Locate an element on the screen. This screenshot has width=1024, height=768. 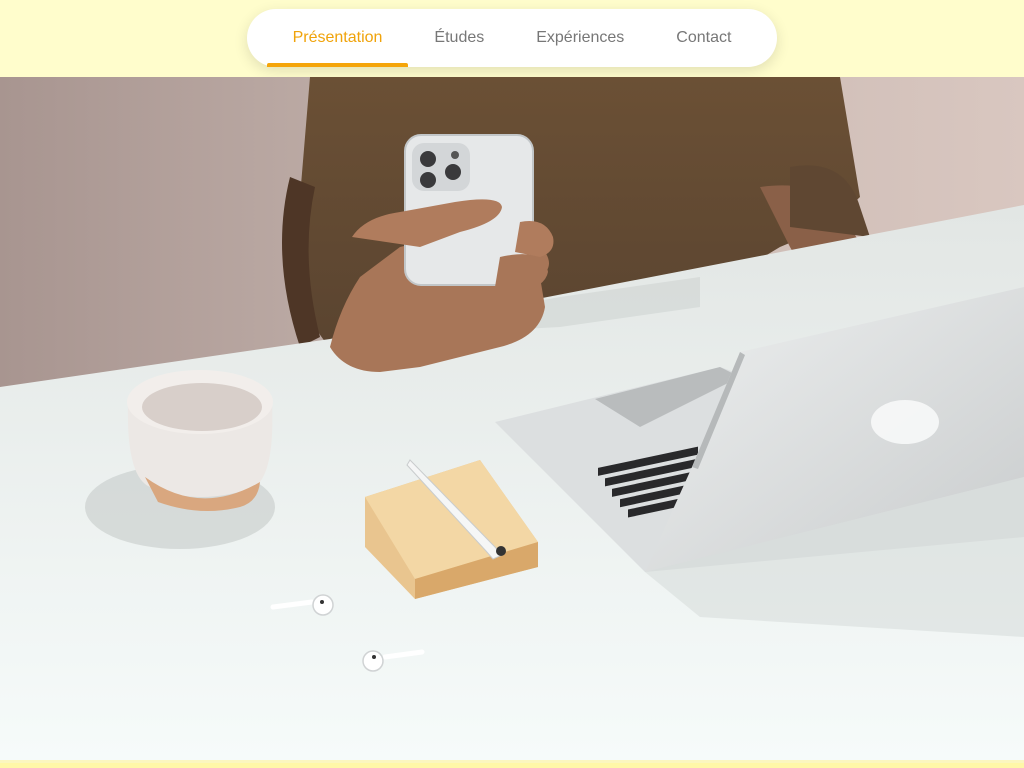
footer-edge-highlight is located at coordinates (512, 765).